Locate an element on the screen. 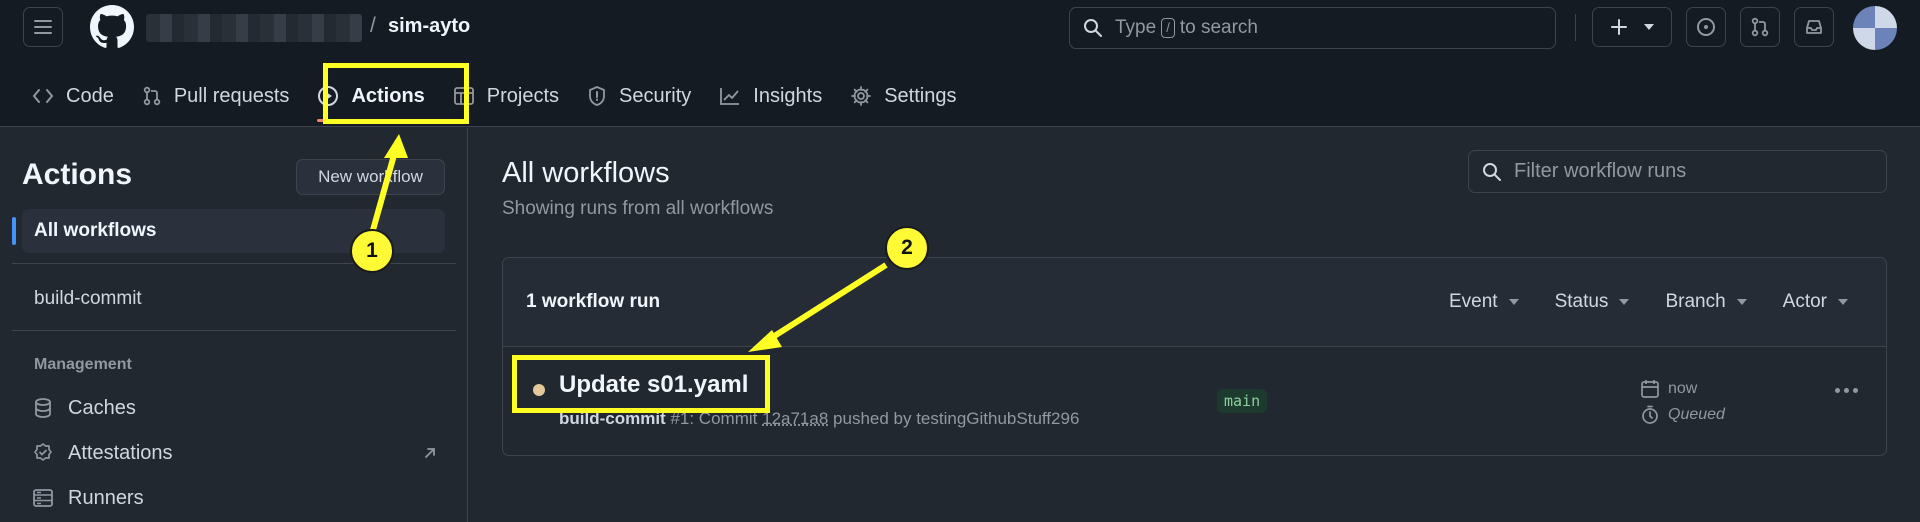 The image size is (1920, 522). annotation-badge-2: 2 is located at coordinates (907, 248).